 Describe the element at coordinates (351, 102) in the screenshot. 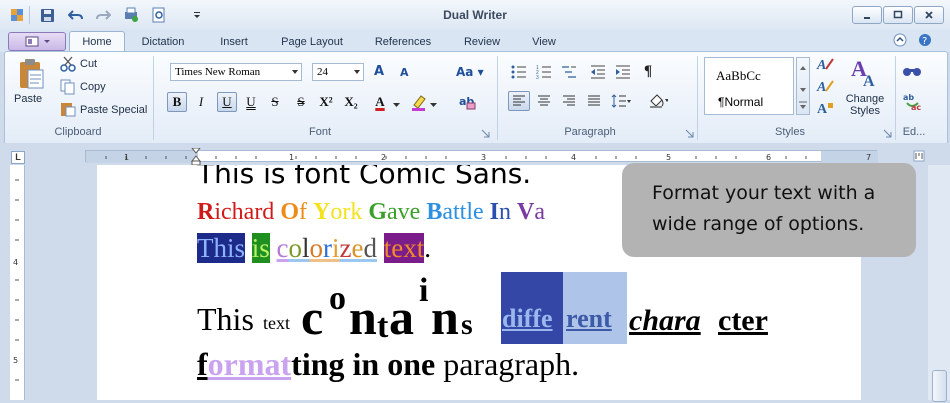

I see `subscript-button: X₂` at that location.